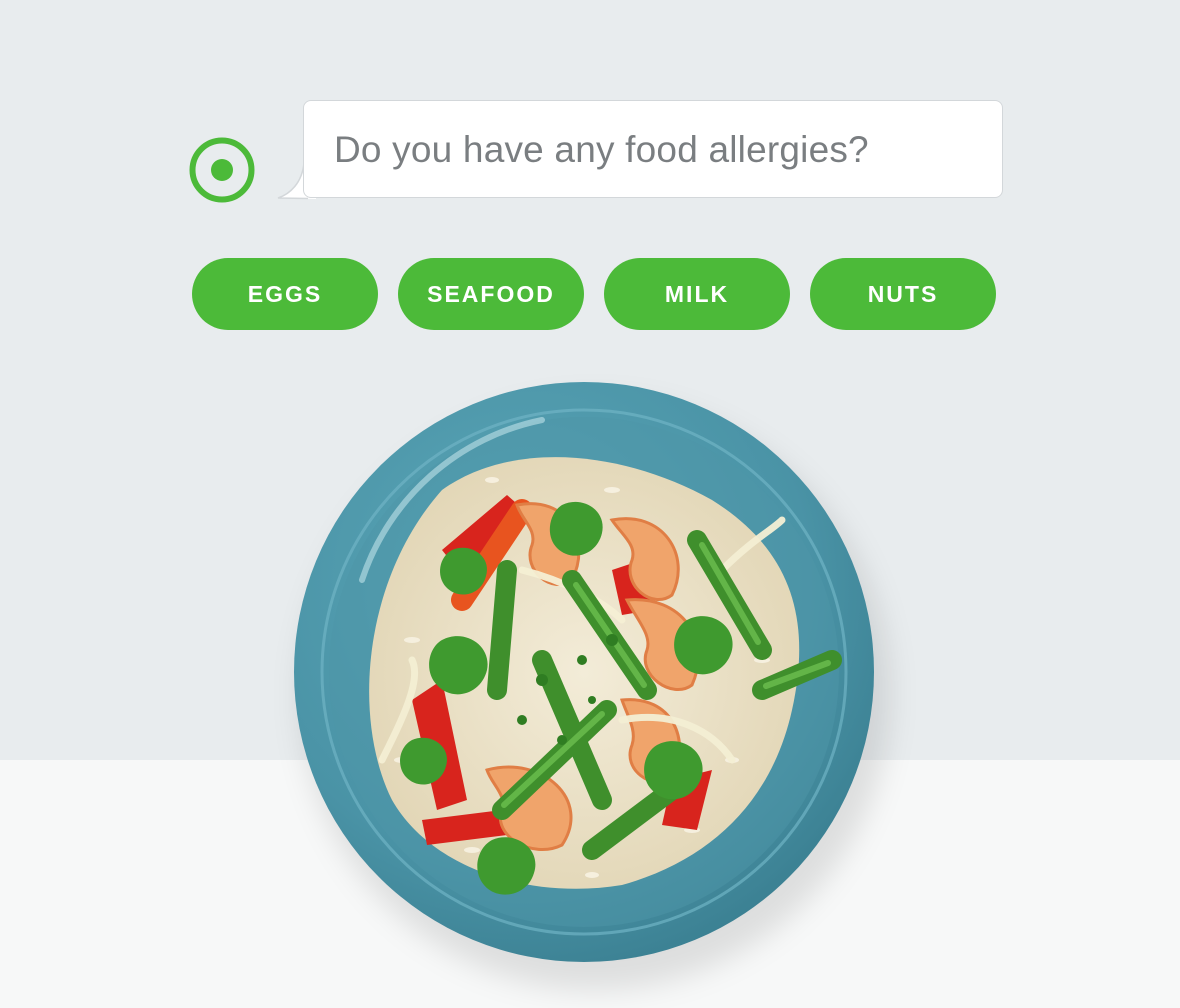 This screenshot has width=1180, height=1008. Describe the element at coordinates (697, 294) in the screenshot. I see `option-milk-button: MILK` at that location.